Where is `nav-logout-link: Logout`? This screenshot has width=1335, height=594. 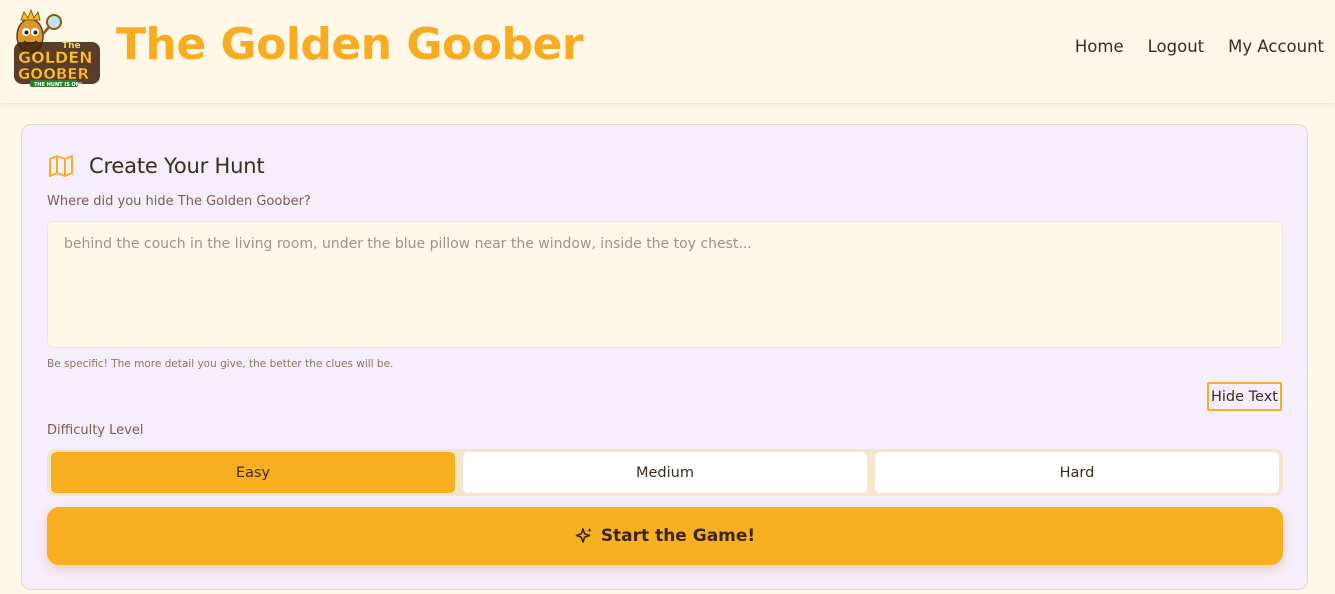
nav-logout-link: Logout is located at coordinates (1176, 46).